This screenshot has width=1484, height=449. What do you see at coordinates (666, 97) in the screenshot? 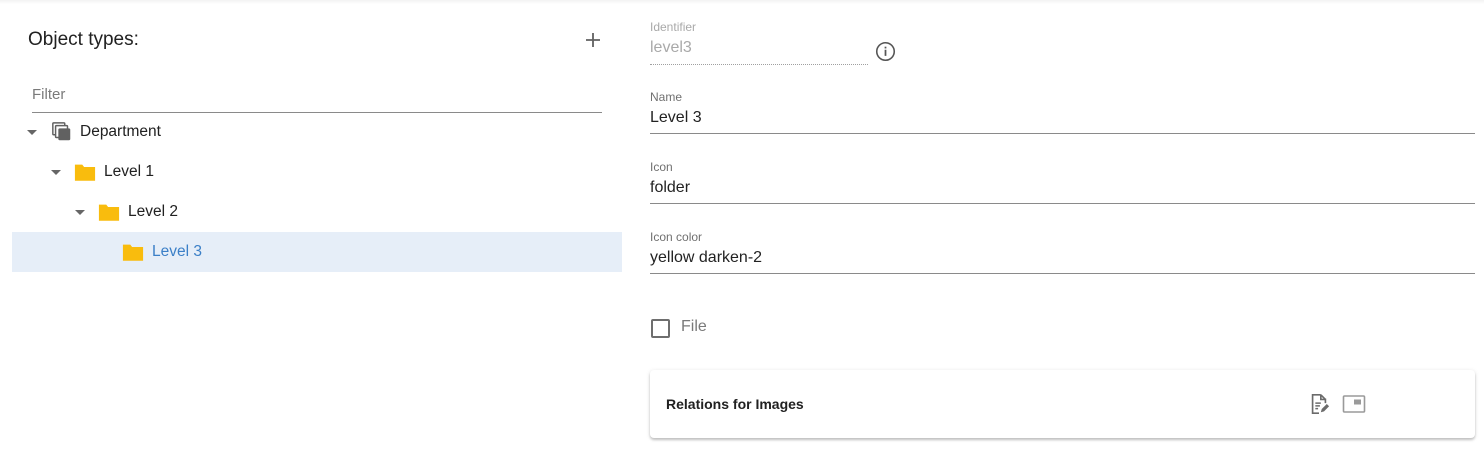
I see `name-label: Name` at bounding box center [666, 97].